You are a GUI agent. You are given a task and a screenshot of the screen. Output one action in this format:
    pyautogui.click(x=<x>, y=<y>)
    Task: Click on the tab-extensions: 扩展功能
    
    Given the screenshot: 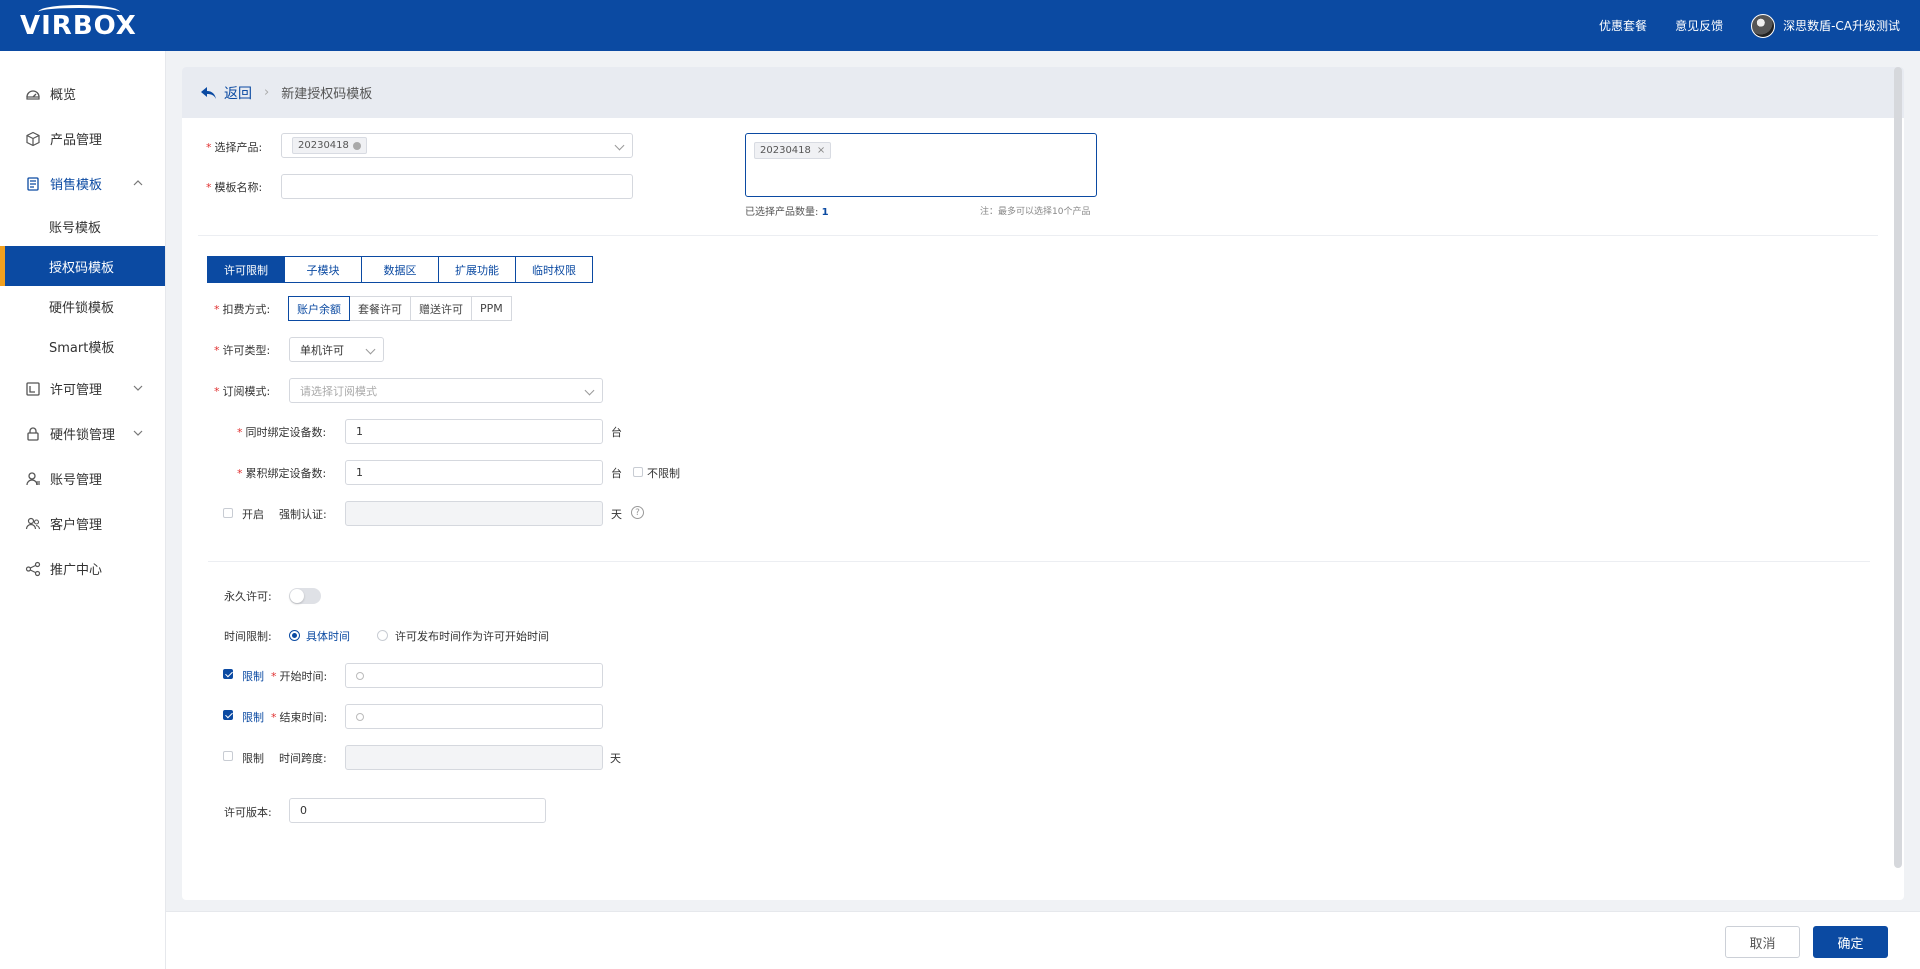 What is the action you would take?
    pyautogui.click(x=477, y=269)
    